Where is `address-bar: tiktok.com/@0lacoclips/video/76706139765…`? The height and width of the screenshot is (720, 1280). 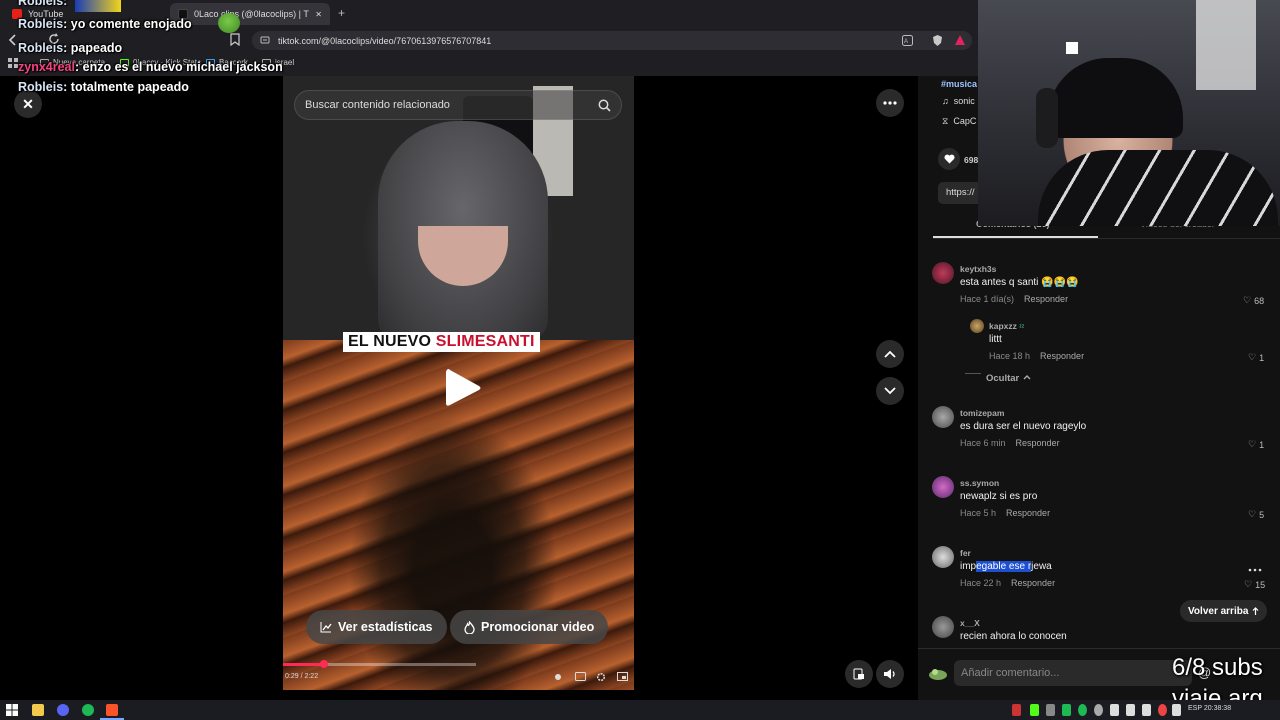 address-bar: tiktok.com/@0lacoclips/video/76706139765… is located at coordinates (612, 40).